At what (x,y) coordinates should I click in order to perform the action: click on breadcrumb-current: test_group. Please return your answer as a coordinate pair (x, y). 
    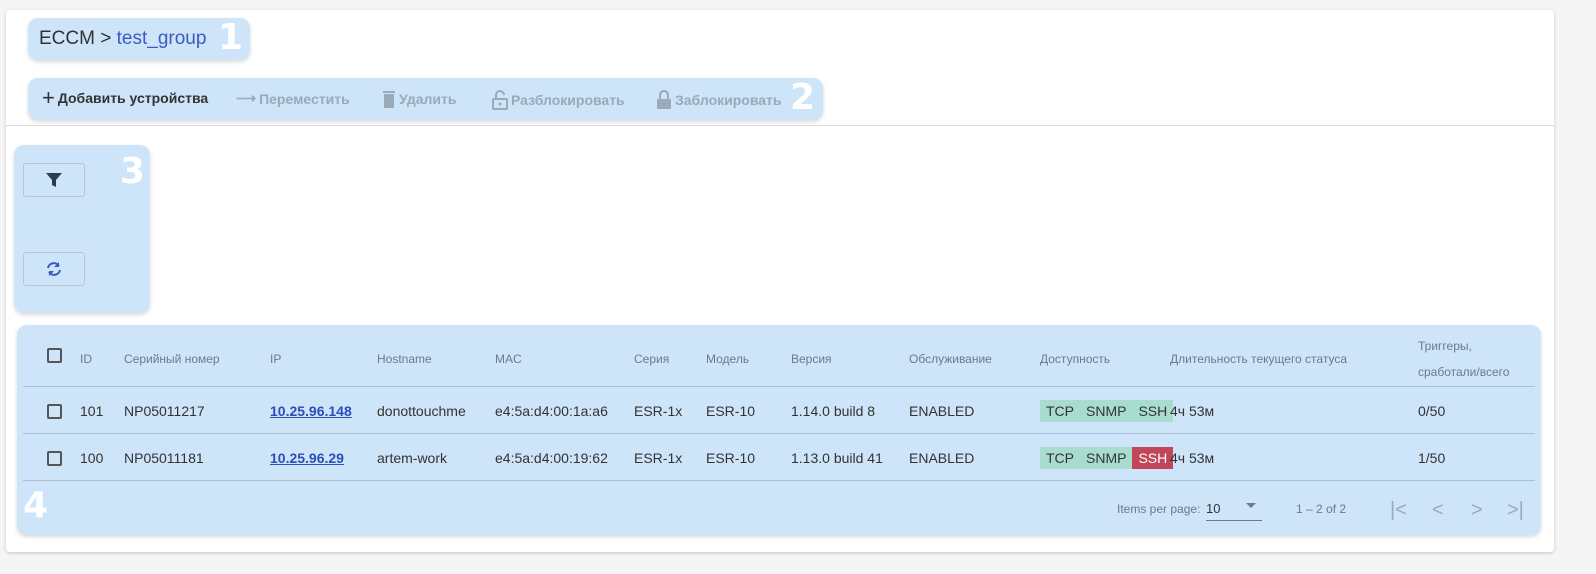
    Looking at the image, I should click on (162, 38).